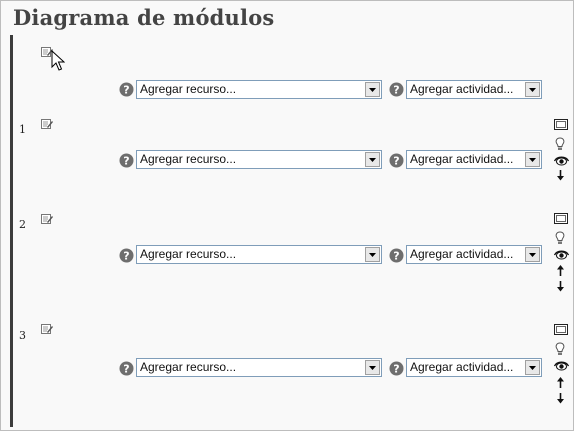 The width and height of the screenshot is (574, 431). I want to click on section-number: 3, so click(22, 335).